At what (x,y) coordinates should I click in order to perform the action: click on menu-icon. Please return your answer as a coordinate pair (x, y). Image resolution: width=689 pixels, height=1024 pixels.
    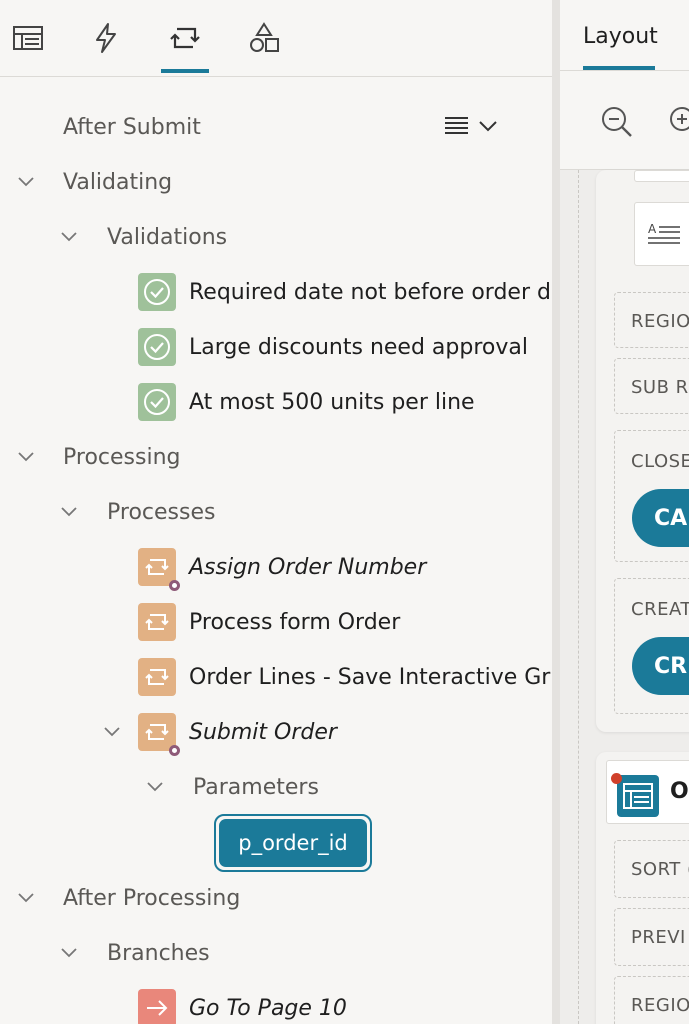
    Looking at the image, I should click on (456, 125).